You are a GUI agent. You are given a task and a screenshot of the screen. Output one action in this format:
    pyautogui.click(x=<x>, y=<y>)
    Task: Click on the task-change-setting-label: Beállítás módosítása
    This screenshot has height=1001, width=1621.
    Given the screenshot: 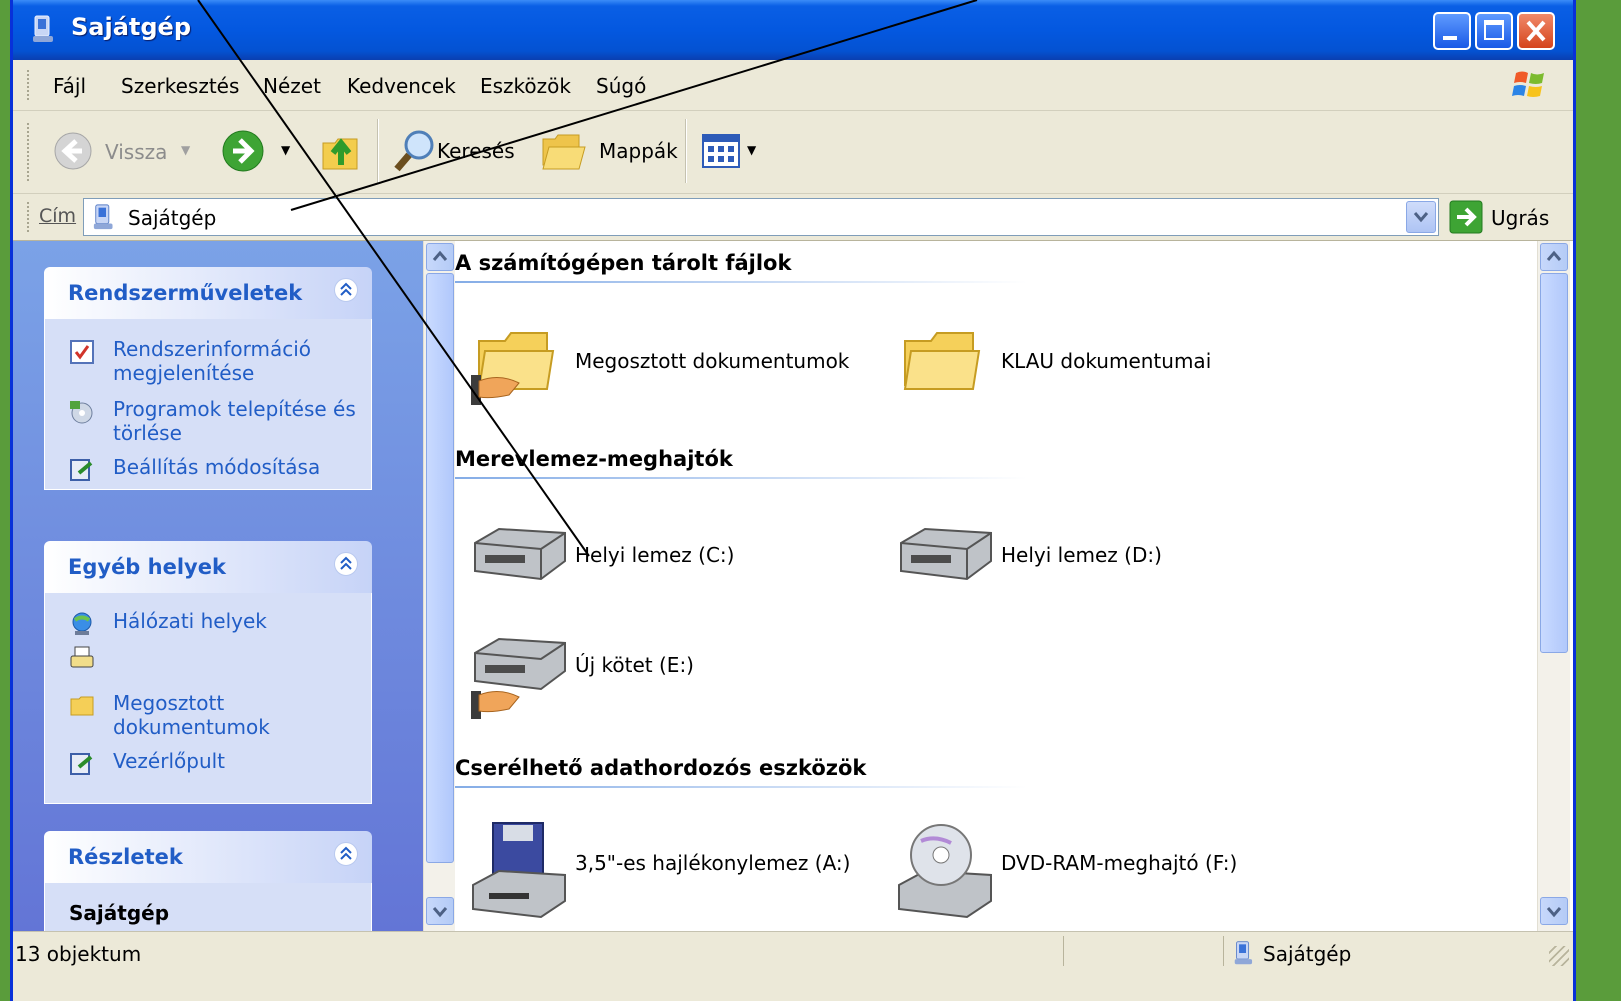 What is the action you would take?
    pyautogui.click(x=217, y=467)
    